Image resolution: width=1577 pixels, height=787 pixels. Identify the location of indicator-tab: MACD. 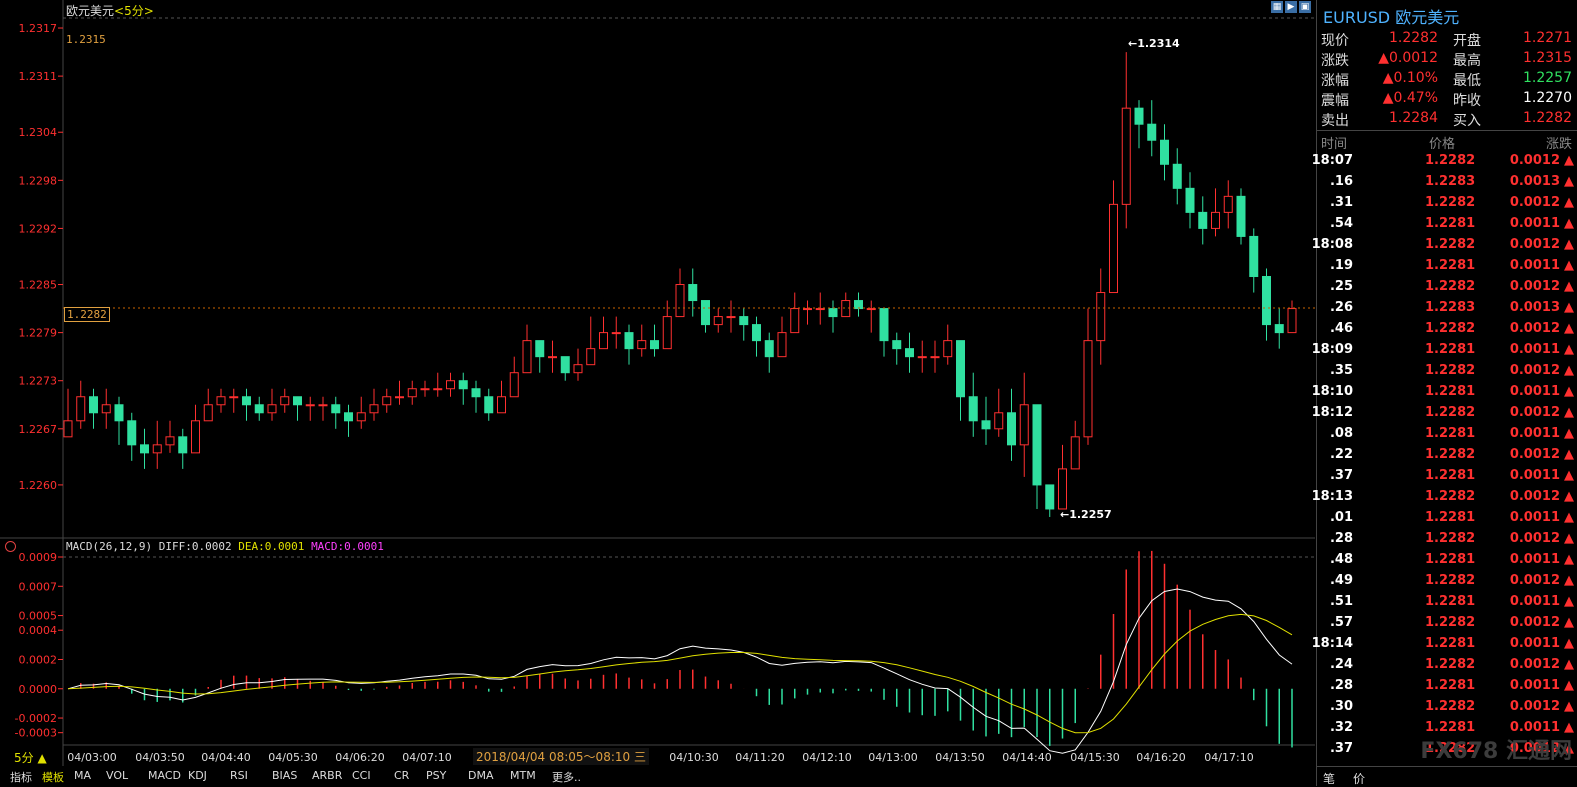
(164, 775).